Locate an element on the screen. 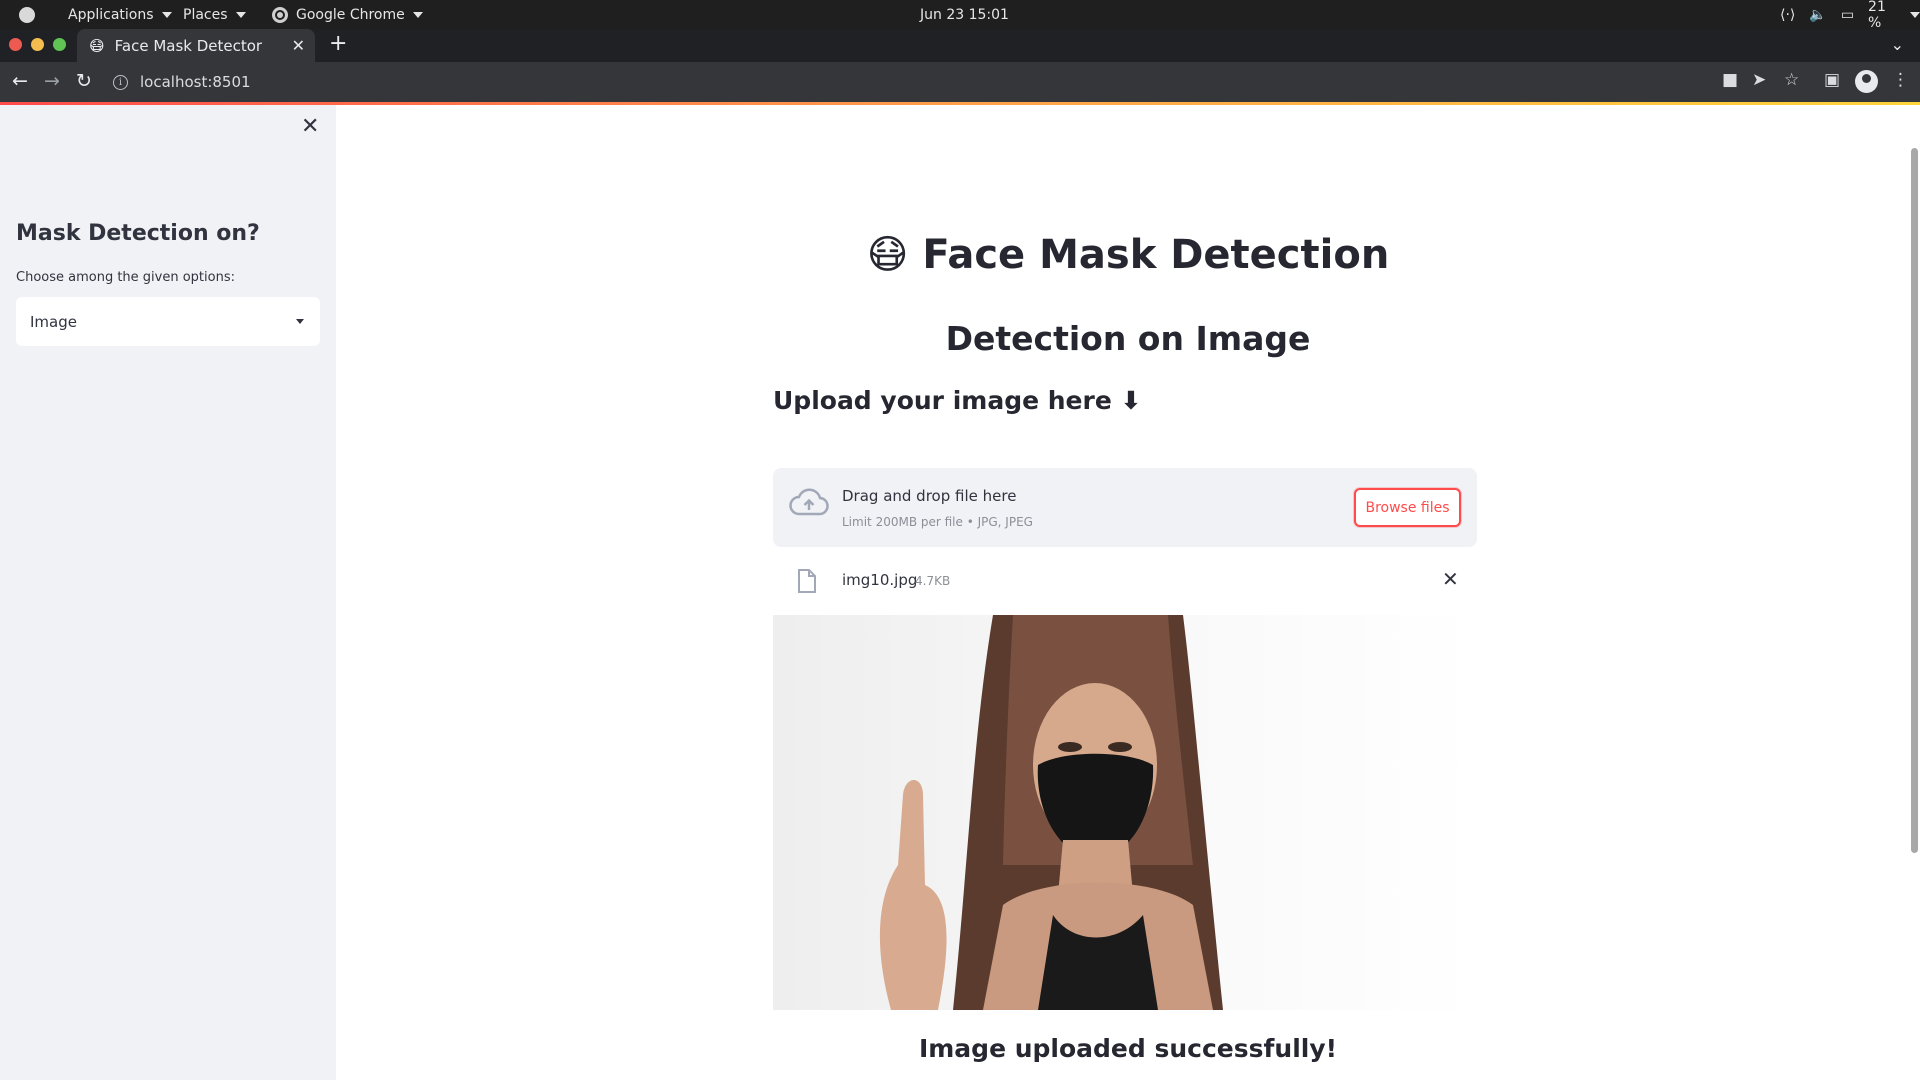  battery-percent: 21 % is located at coordinates (1877, 15).